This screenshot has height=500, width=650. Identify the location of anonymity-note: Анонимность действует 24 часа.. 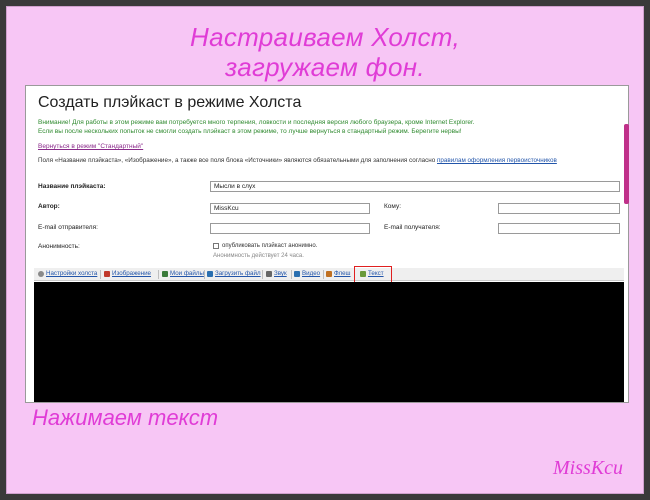
(258, 256).